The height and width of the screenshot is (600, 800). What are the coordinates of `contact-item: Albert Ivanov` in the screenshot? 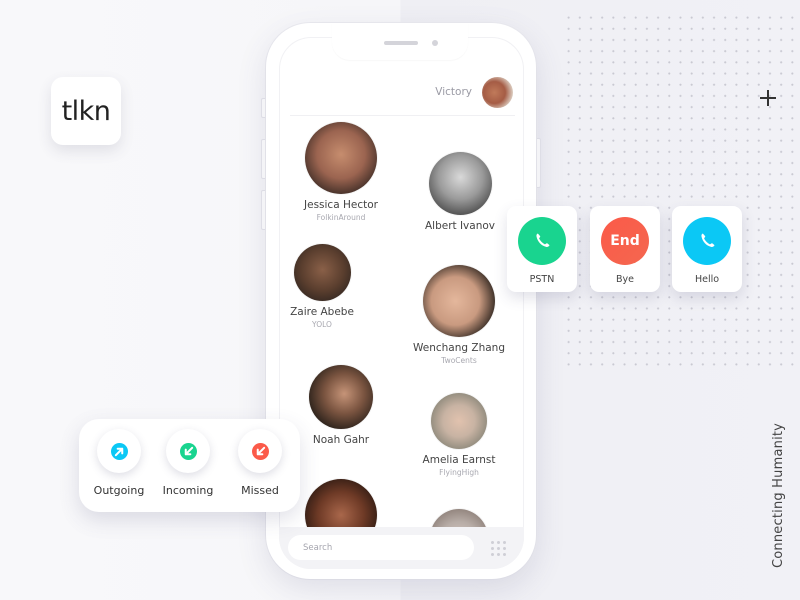 It's located at (460, 192).